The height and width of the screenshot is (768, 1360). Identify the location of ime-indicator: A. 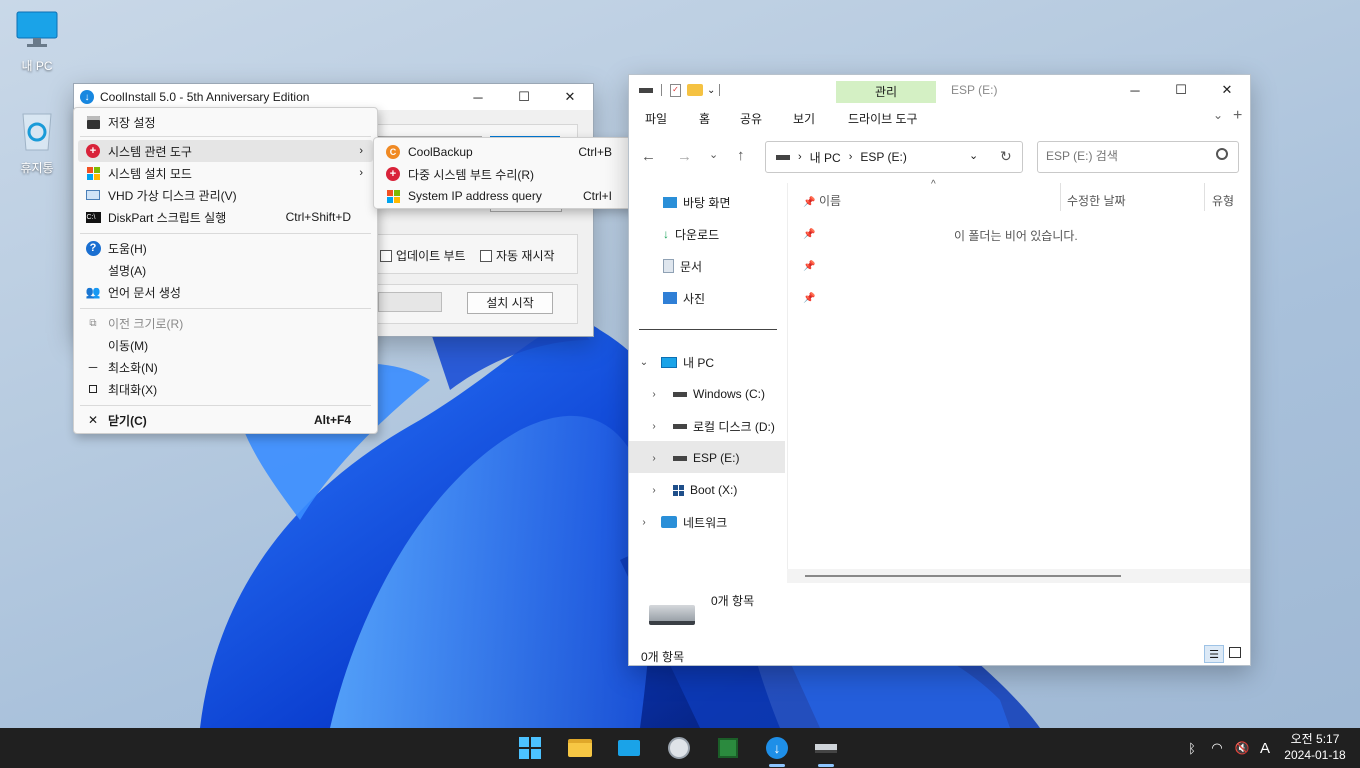
(1265, 748).